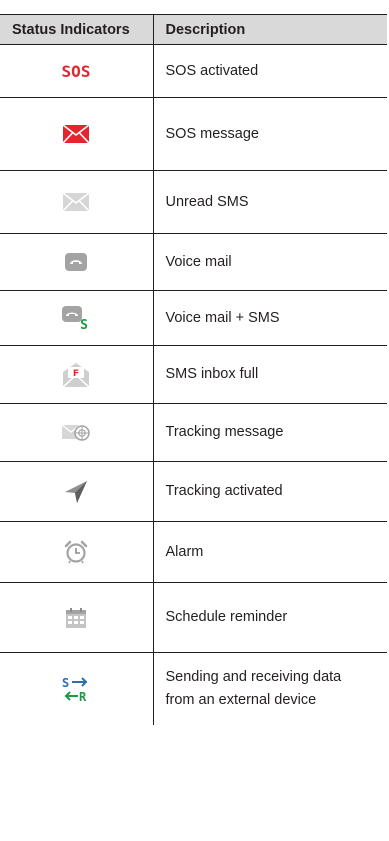 The image size is (389, 841). Describe the element at coordinates (76, 689) in the screenshot. I see `data-transfer-icon: S R` at that location.